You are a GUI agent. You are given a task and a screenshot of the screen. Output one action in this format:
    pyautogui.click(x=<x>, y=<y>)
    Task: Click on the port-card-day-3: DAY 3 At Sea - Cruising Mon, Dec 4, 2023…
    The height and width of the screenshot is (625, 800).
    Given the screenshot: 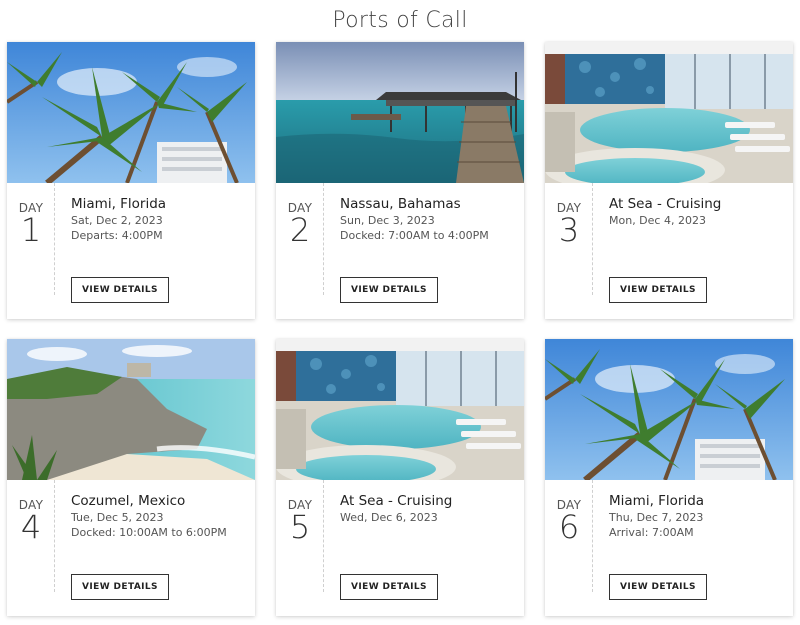 What is the action you would take?
    pyautogui.click(x=669, y=180)
    